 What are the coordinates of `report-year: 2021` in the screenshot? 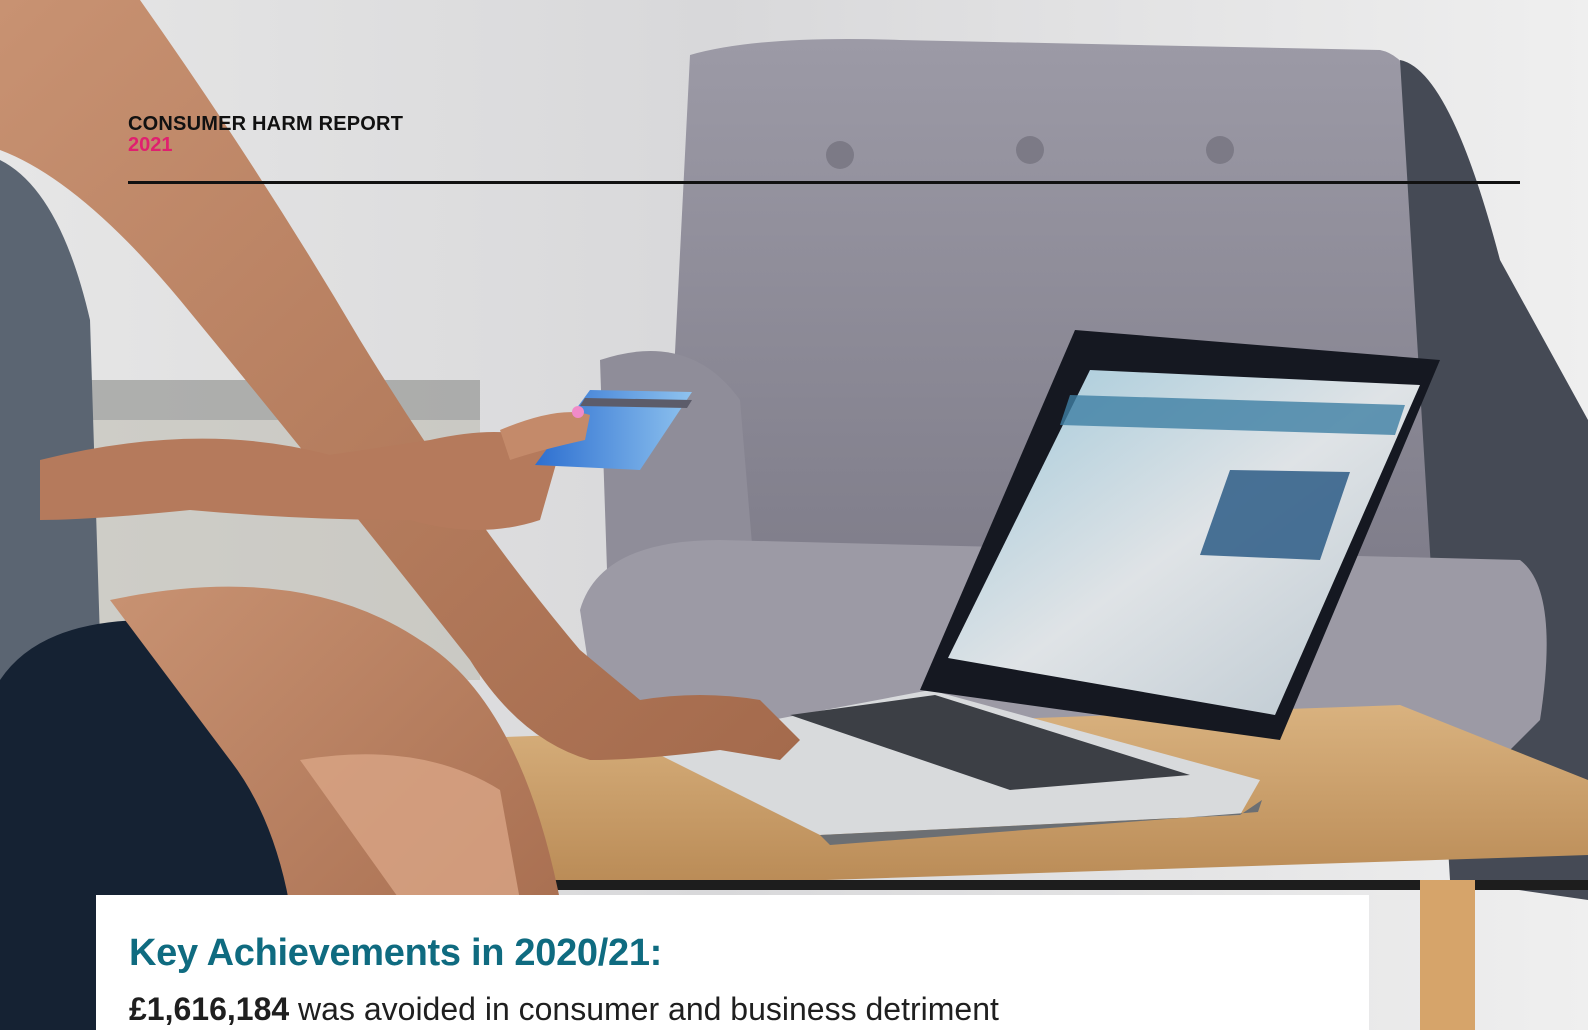 It's located at (150, 145).